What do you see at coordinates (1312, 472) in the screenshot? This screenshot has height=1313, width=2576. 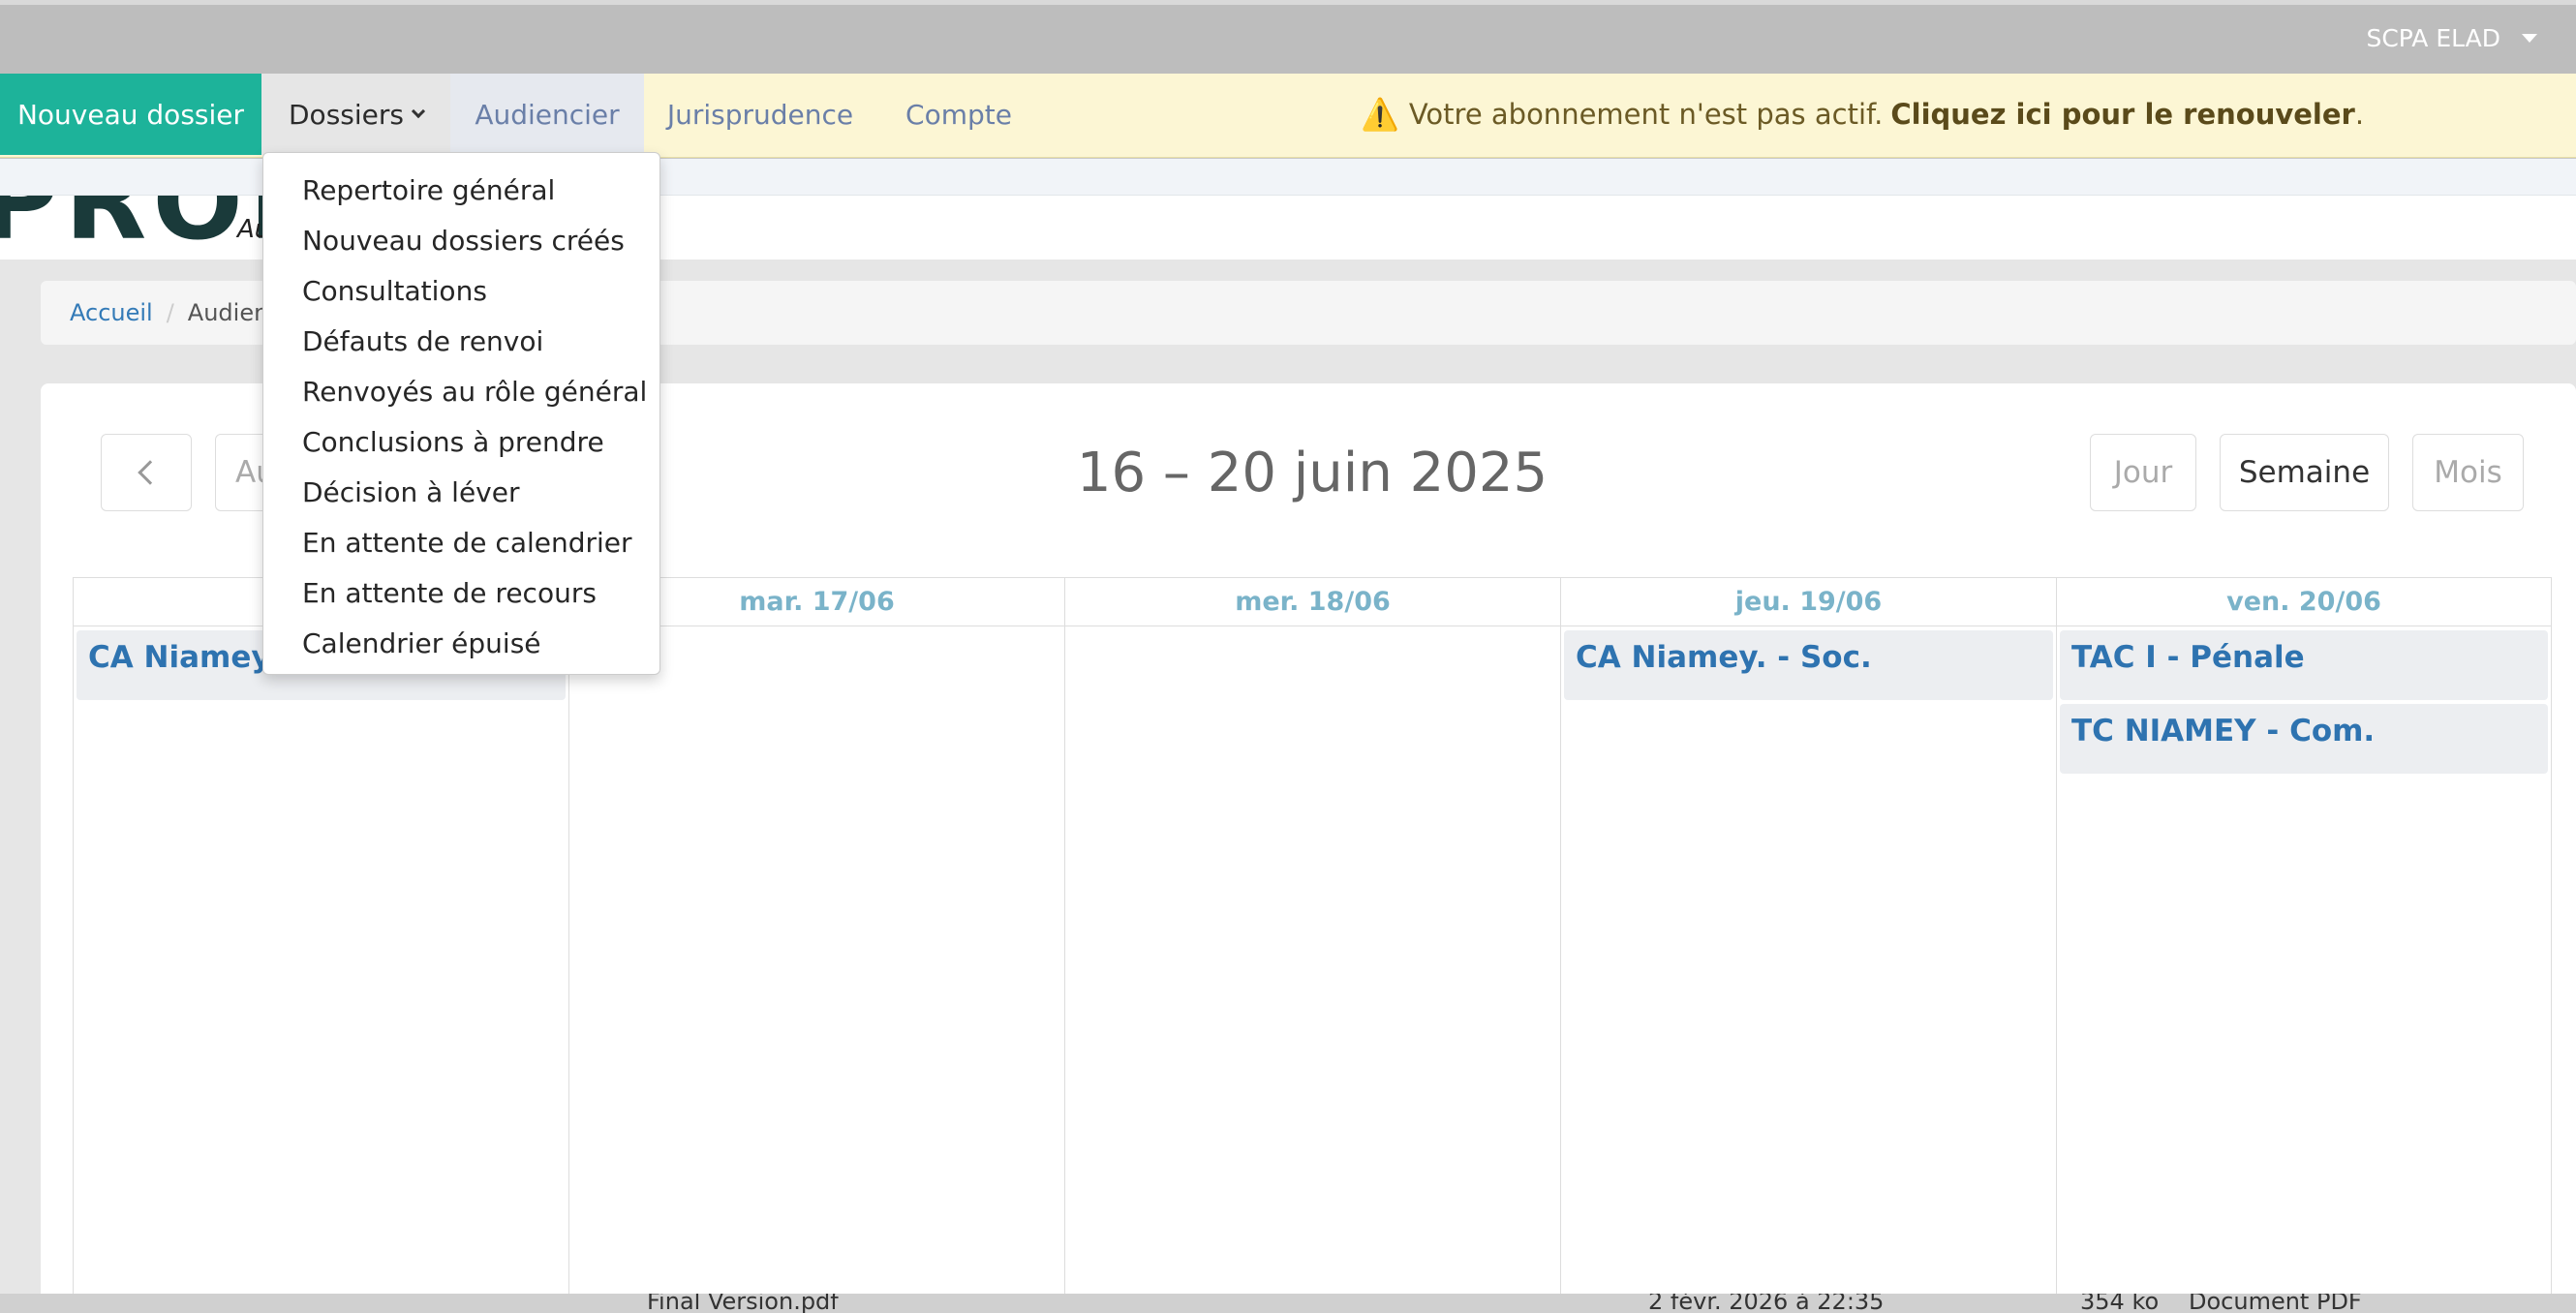 I see `calendar-title: 16 – 20 juin 2025` at bounding box center [1312, 472].